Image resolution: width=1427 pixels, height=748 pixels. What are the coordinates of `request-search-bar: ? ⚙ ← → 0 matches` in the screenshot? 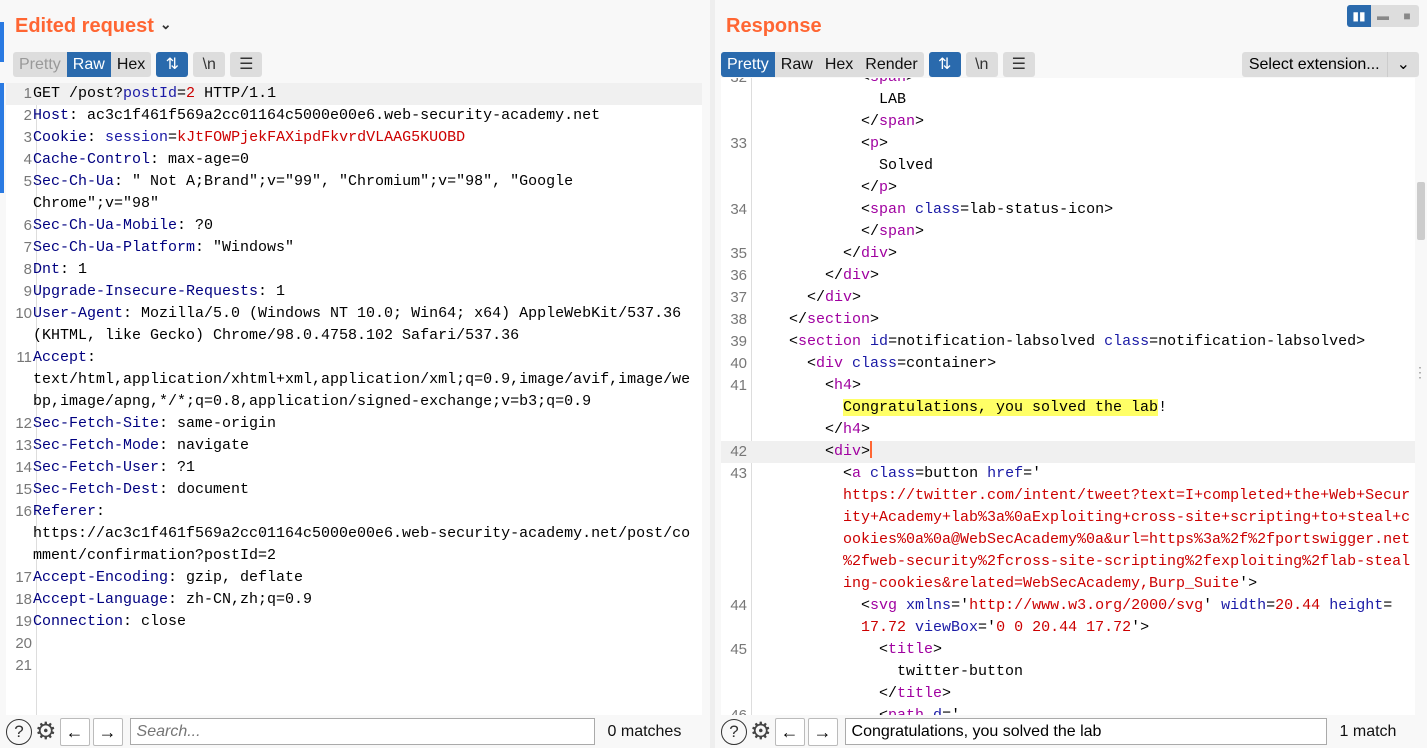 It's located at (355, 731).